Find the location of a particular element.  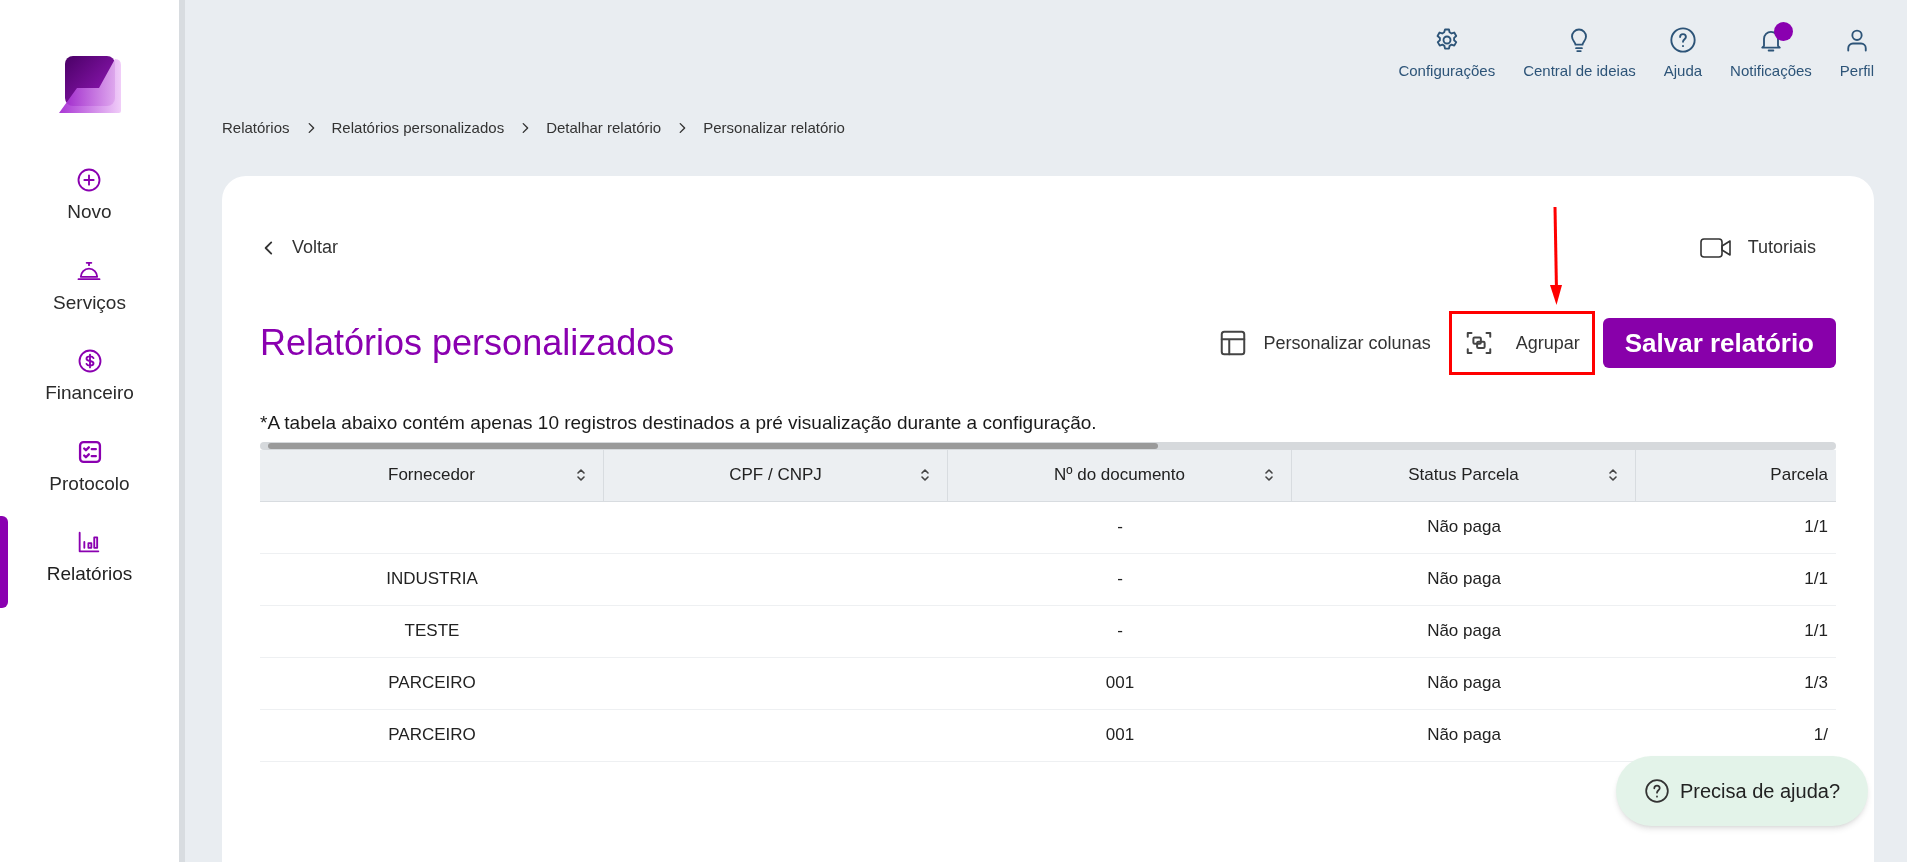

column-header: Nº do documento is located at coordinates (1119, 475).